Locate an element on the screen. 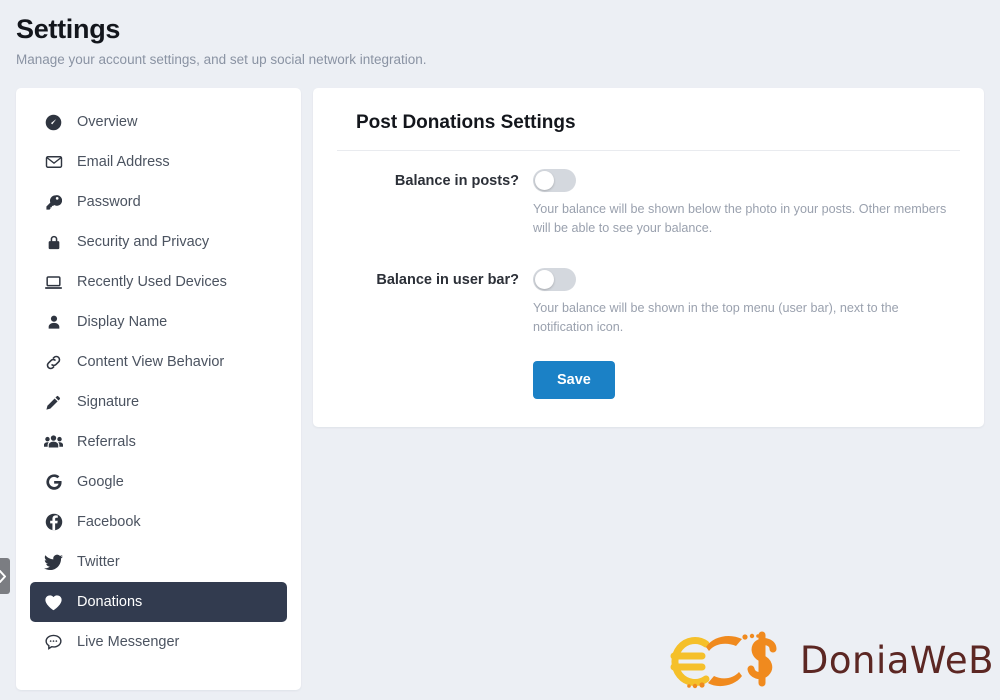 This screenshot has height=700, width=1000. lock-icon is located at coordinates (53, 242).